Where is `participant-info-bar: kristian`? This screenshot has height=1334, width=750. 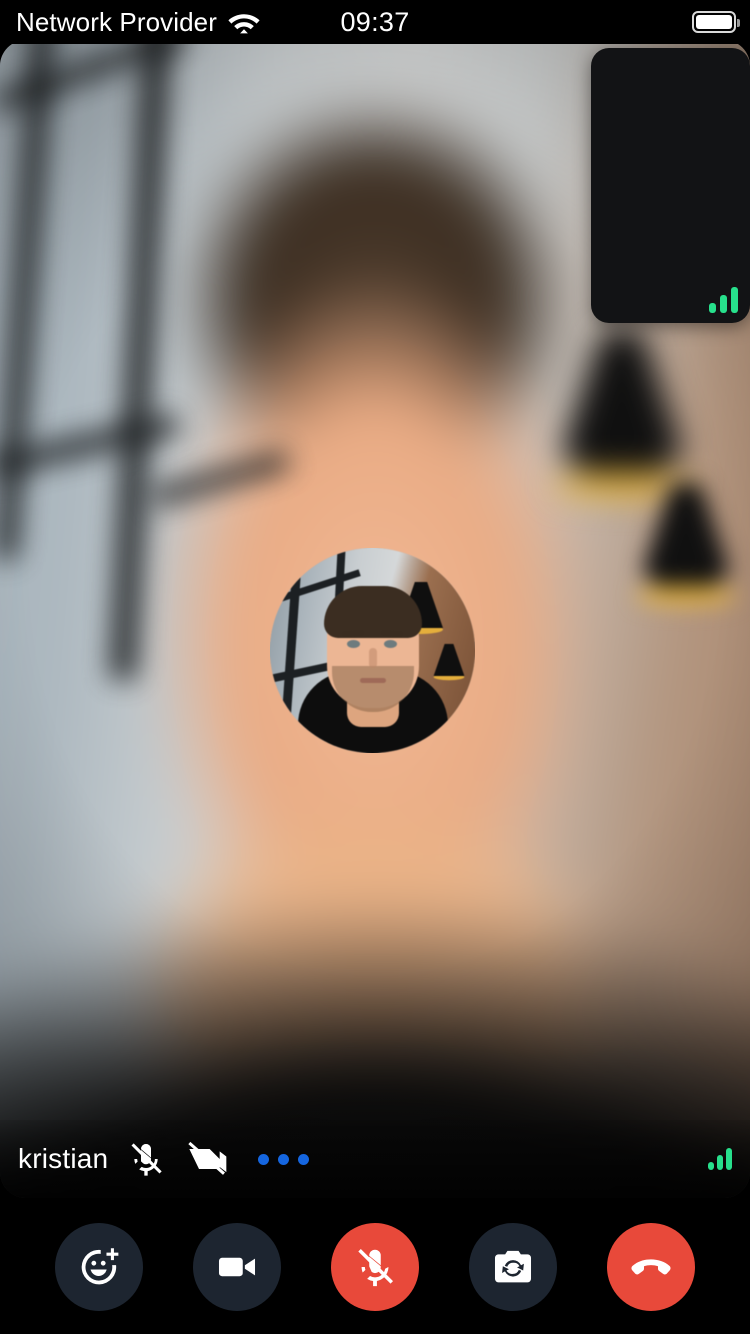 participant-info-bar: kristian is located at coordinates (375, 1159).